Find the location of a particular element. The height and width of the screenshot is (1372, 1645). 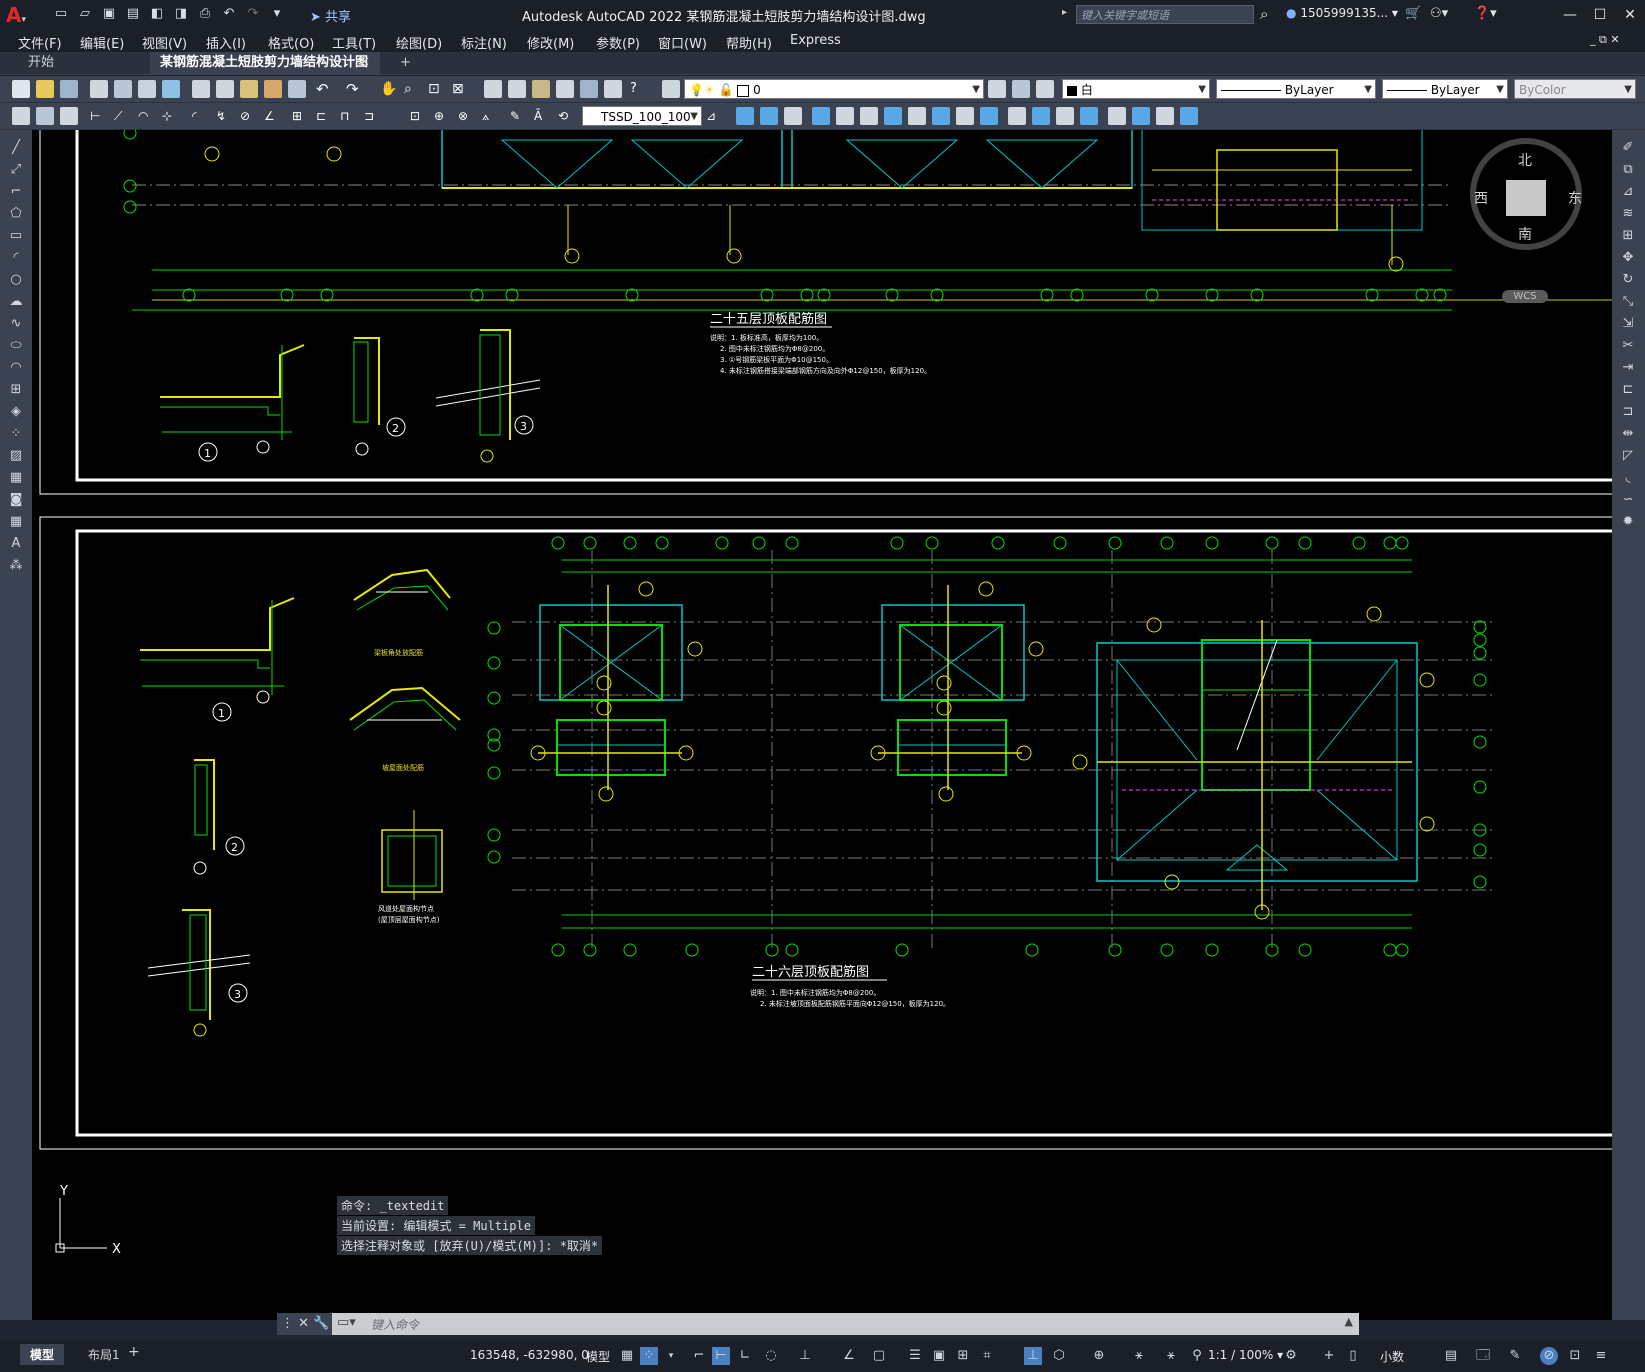

close-tab-icon: ✕ is located at coordinates (364, 63).